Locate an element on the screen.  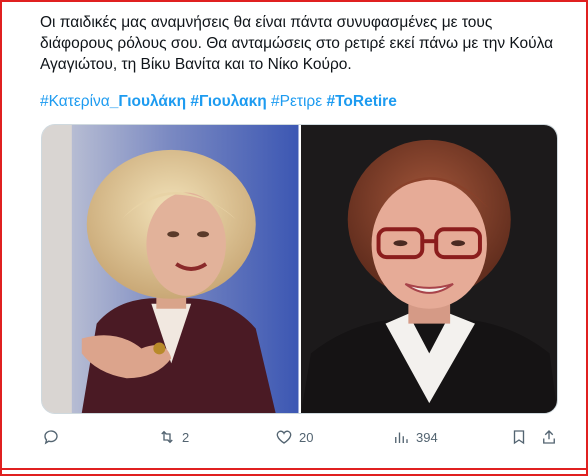
heart-icon is located at coordinates (284, 437).